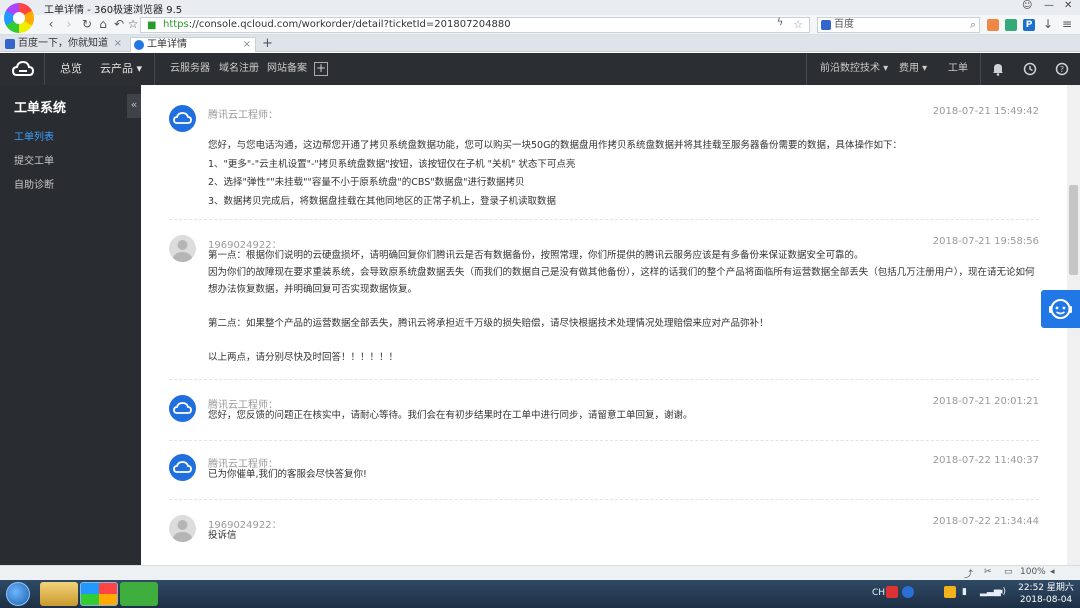  Describe the element at coordinates (540, 43) in the screenshot. I see `tab-bar: 百度一下，你就知道 × 工单详情 × +` at that location.